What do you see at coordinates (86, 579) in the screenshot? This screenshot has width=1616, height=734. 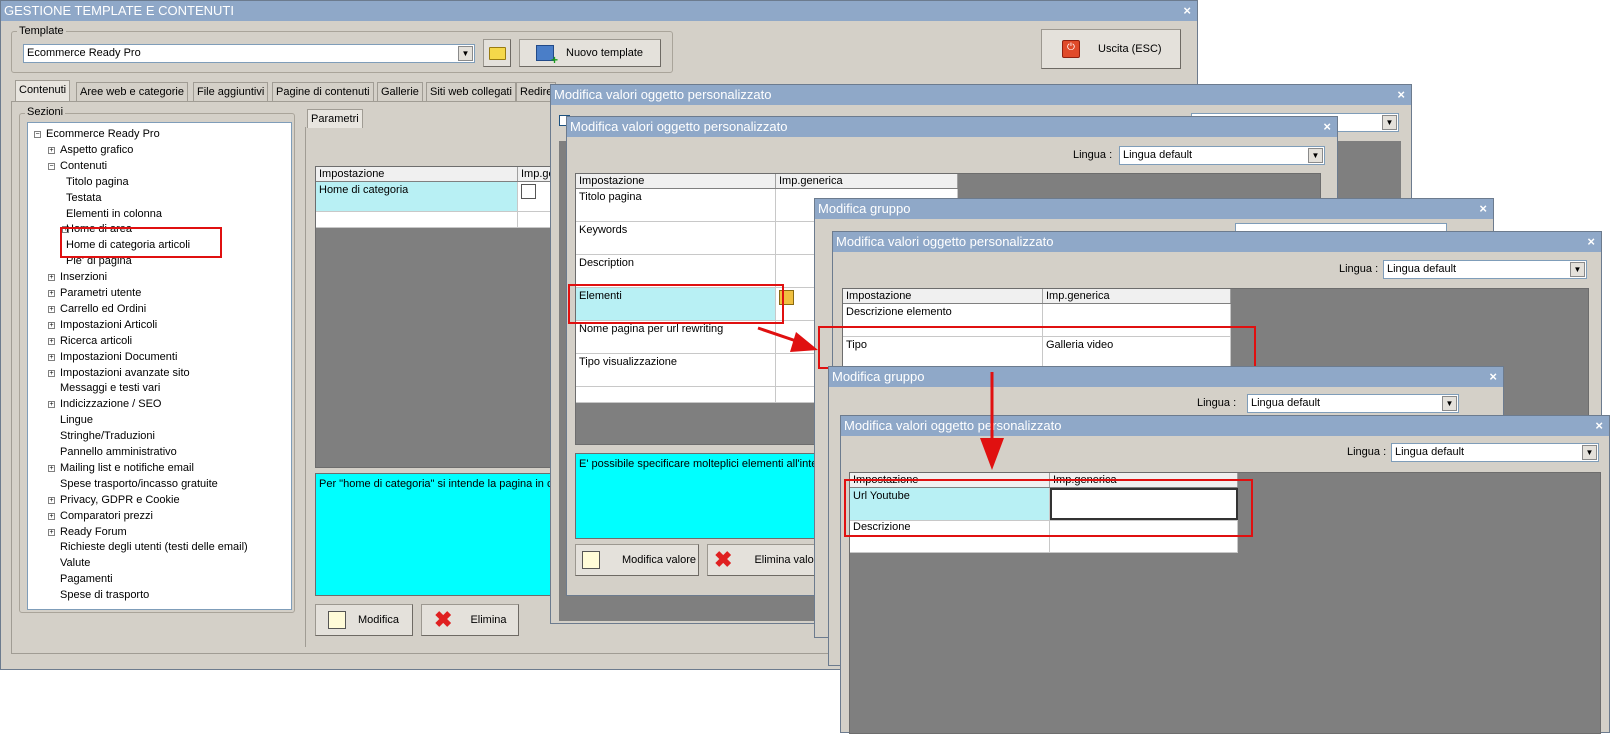 I see `tree-item: Pagamenti` at bounding box center [86, 579].